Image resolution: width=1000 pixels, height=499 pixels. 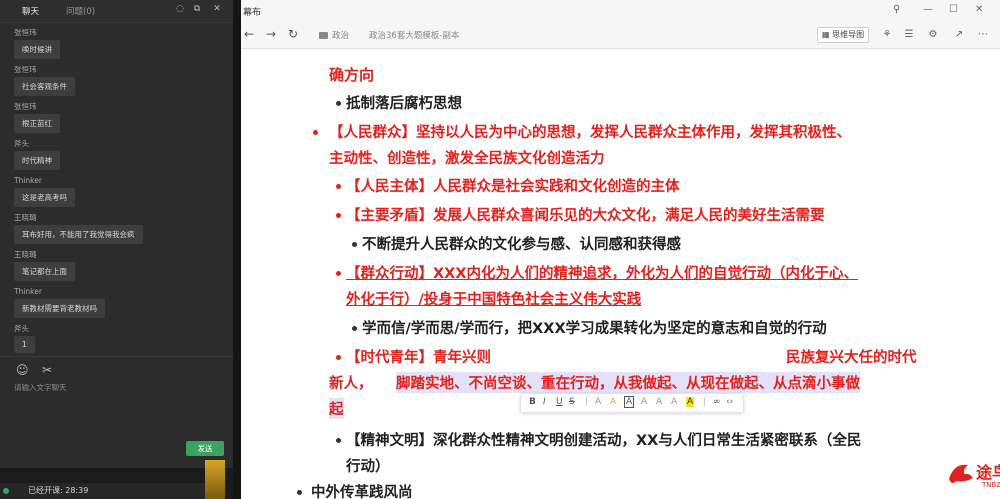 I want to click on outline-line: 【精神文明】深化群众性精神文明创建活动，XX与人们日常生活紧密联系（全民, so click(x=603, y=439).